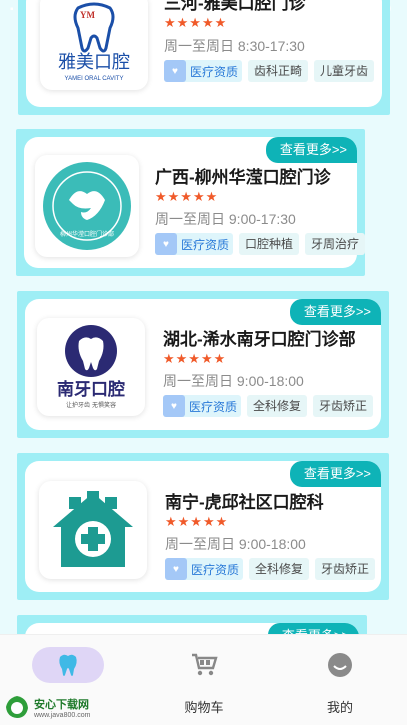 The height and width of the screenshot is (725, 407). I want to click on tab-profile-wrap, so click(340, 665).